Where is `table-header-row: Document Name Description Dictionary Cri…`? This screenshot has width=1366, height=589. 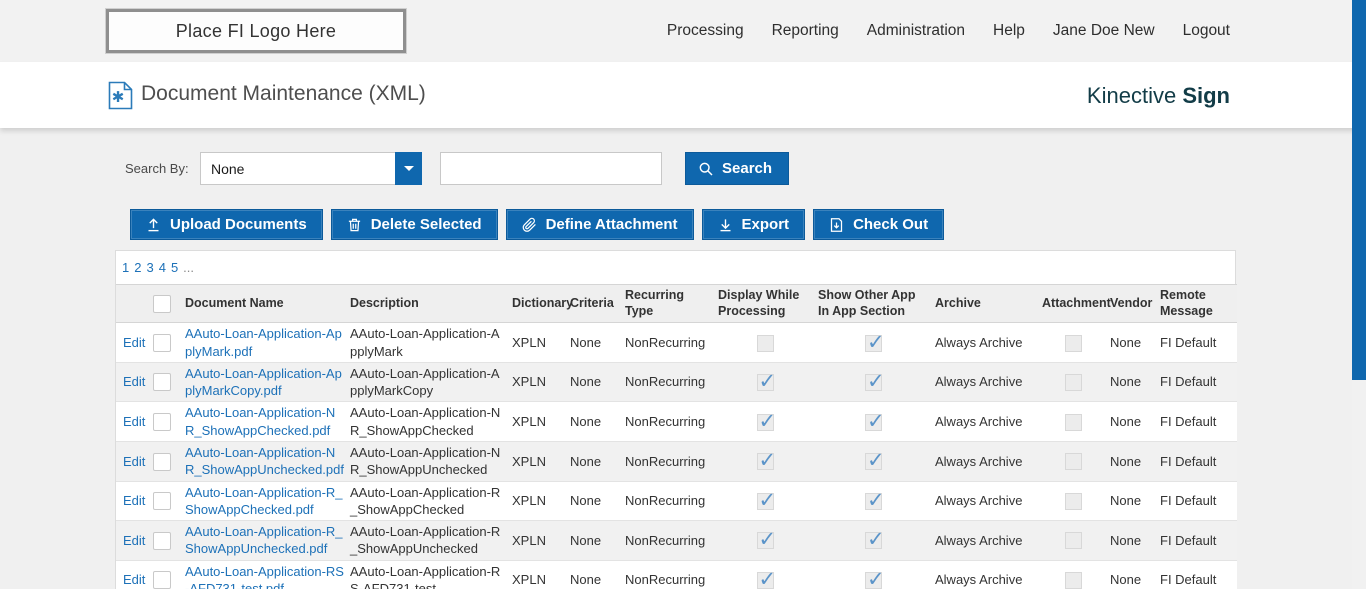 table-header-row: Document Name Description Dictionary Cri… is located at coordinates (676, 303).